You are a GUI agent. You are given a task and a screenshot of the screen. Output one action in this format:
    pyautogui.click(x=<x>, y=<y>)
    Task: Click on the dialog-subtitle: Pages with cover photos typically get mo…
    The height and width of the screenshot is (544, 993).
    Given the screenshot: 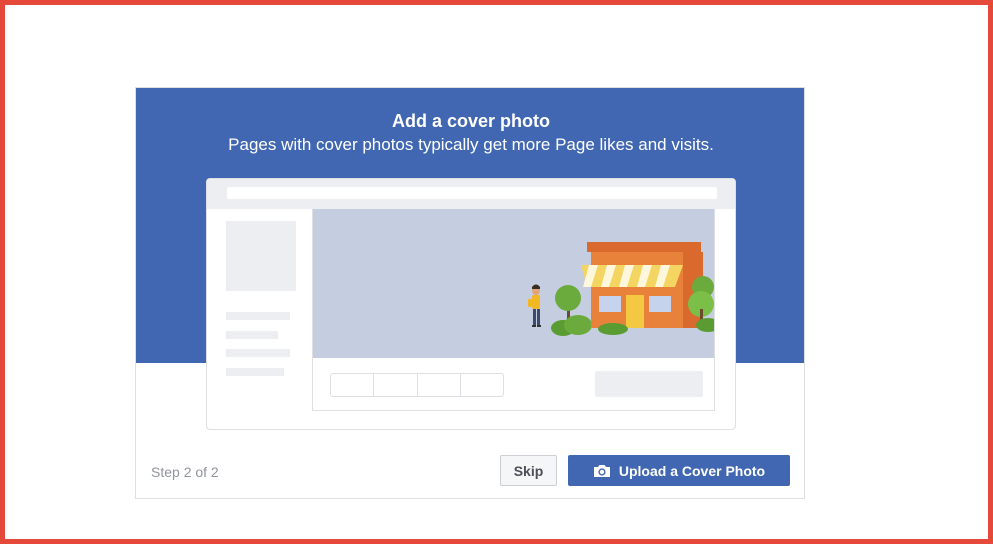 What is the action you would take?
    pyautogui.click(x=471, y=144)
    